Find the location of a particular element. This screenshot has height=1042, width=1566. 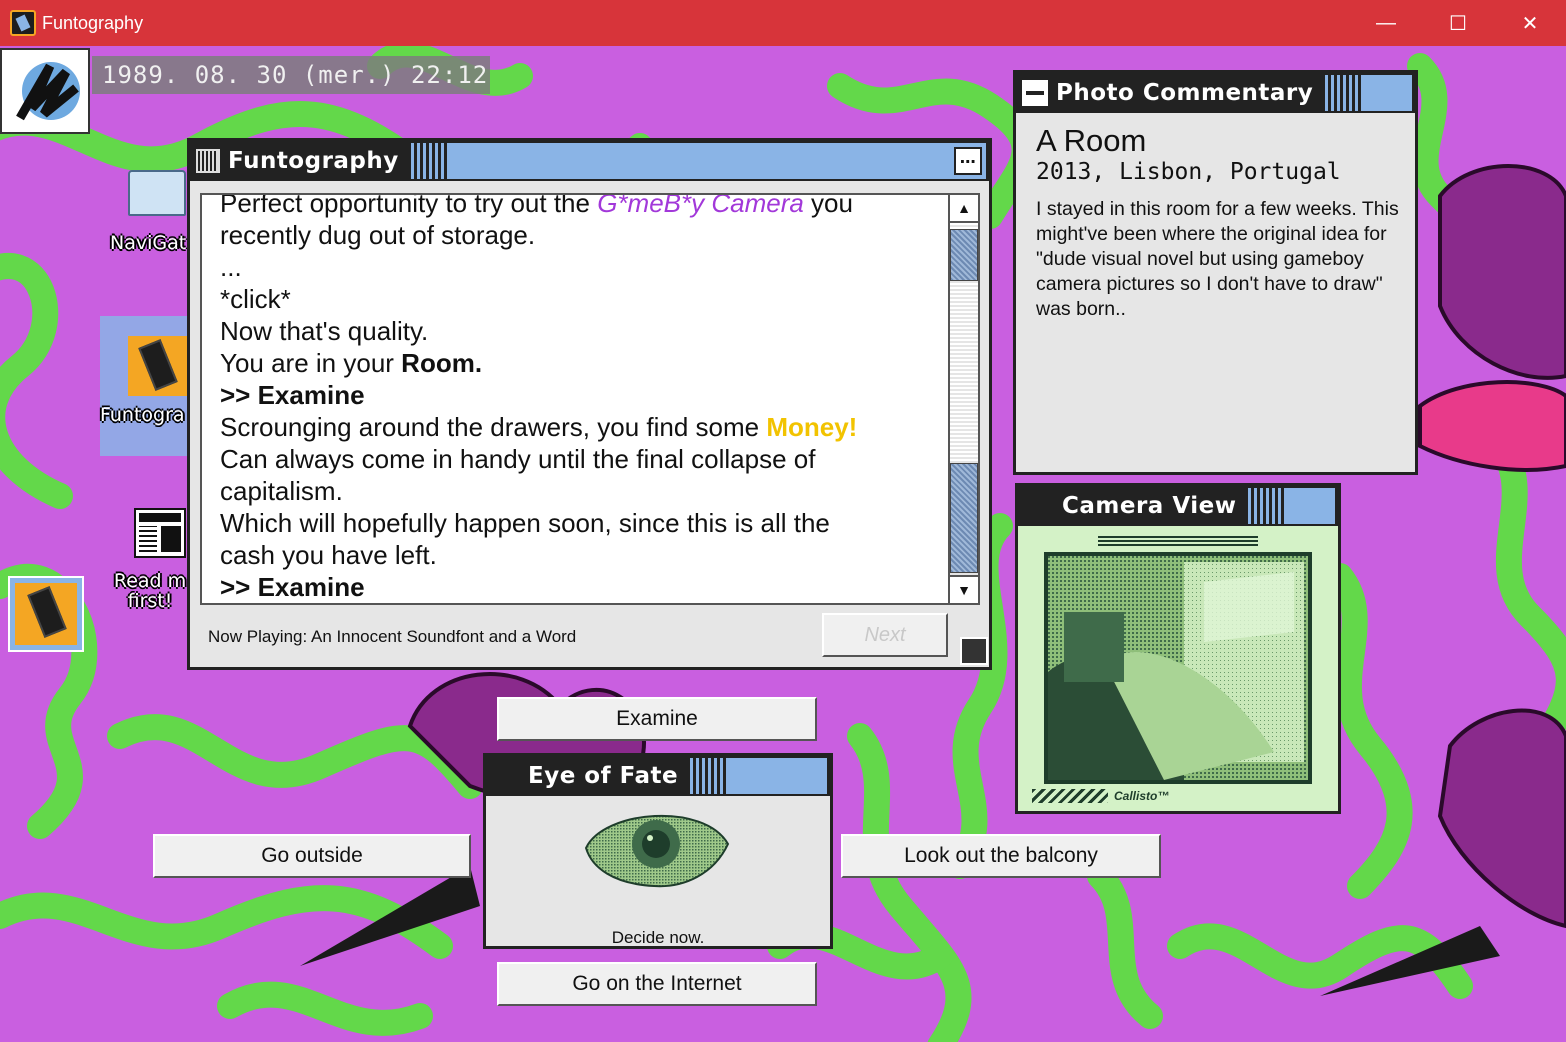

grid-icon is located at coordinates (208, 161).